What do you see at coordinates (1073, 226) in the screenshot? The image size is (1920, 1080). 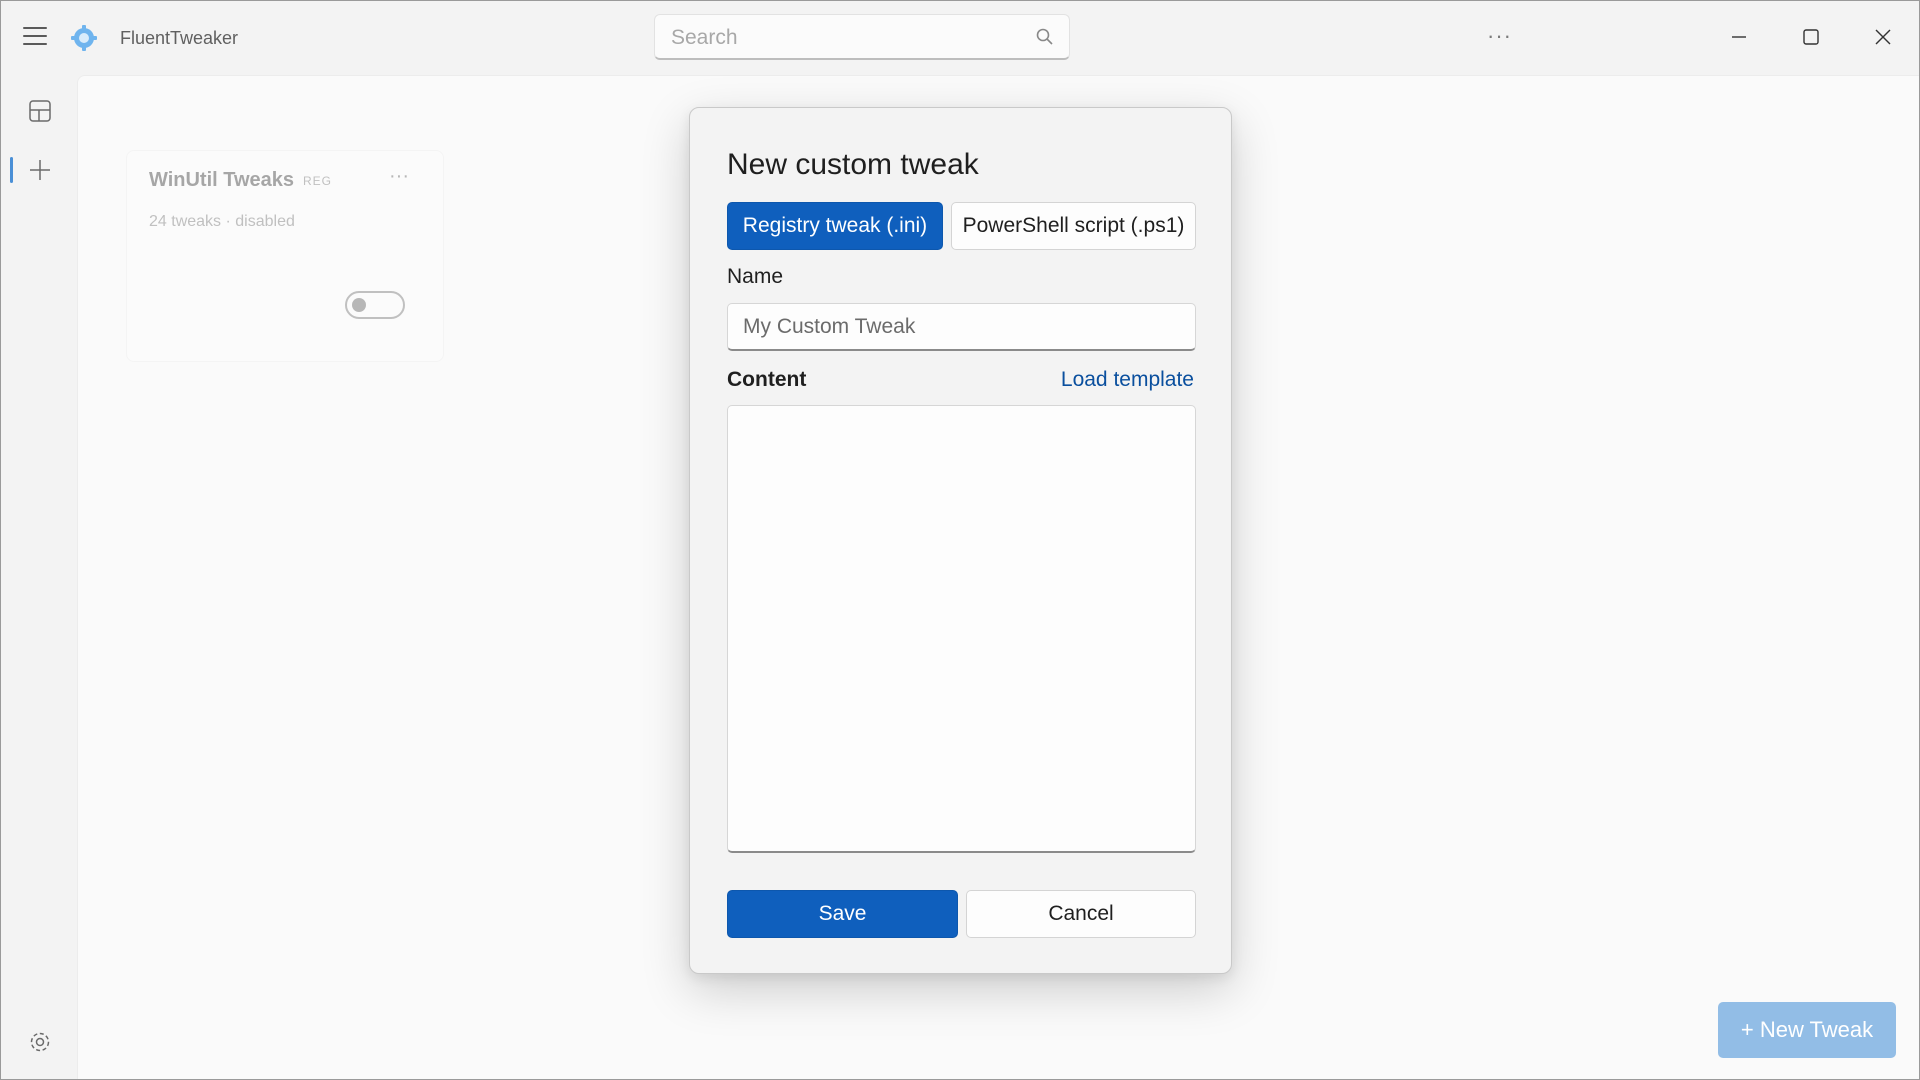 I see `segment-powershell-script: PowerShell script (.ps1)` at bounding box center [1073, 226].